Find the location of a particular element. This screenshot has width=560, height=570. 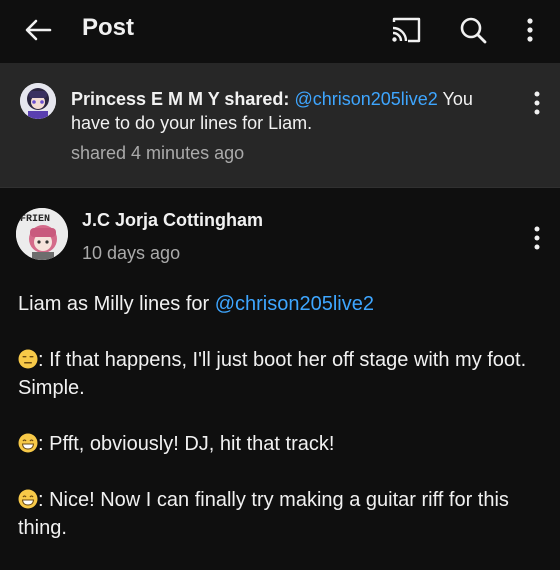

cast-icon is located at coordinates (406, 30).